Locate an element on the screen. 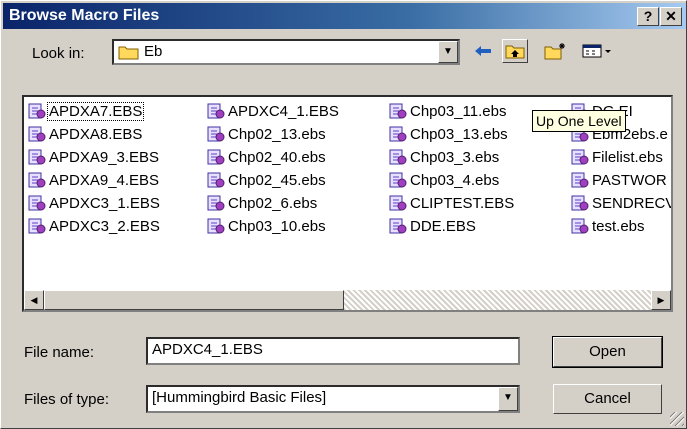  file-item: test.ebs is located at coordinates (608, 226).